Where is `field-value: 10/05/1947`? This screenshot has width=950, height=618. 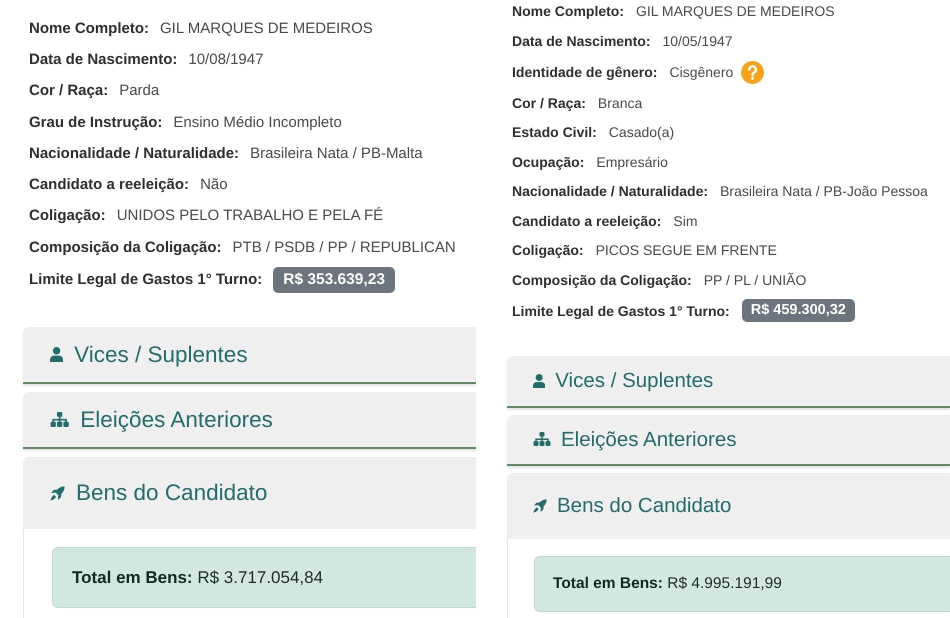
field-value: 10/05/1947 is located at coordinates (697, 41).